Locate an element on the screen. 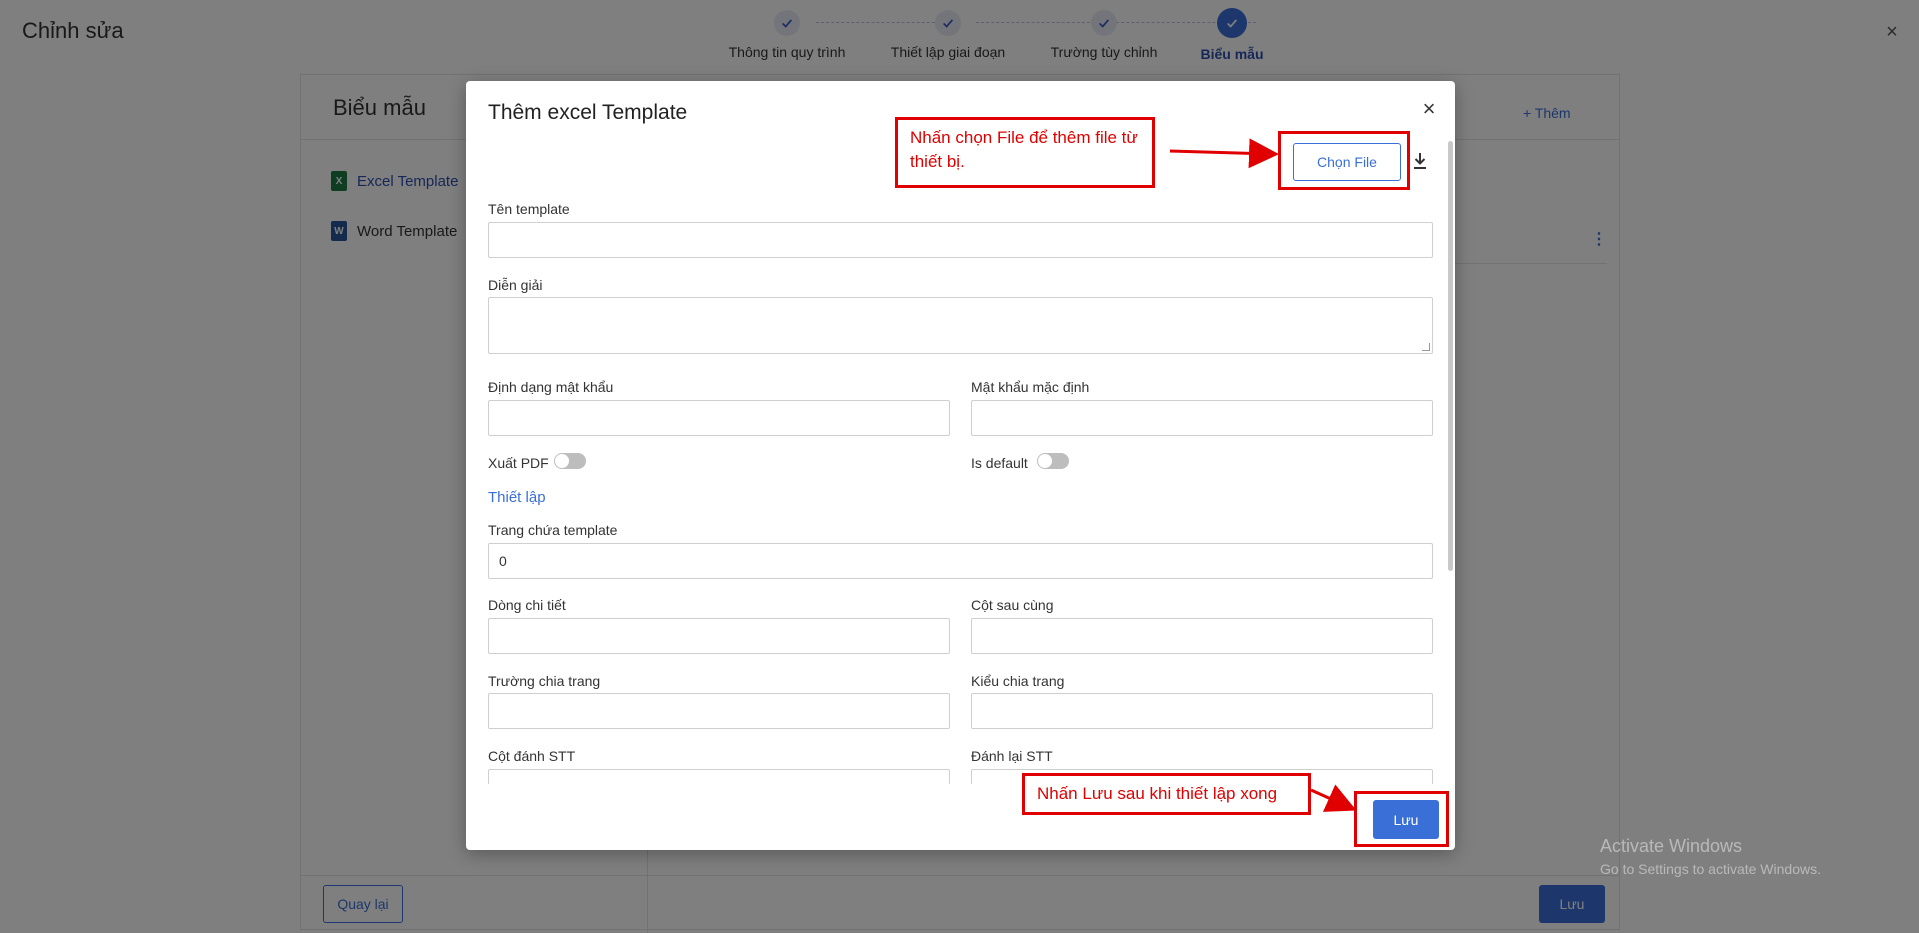 This screenshot has height=933, width=1919. choose-file-callout: Nhấn chọn File để thêm file từ thiết bị. is located at coordinates (1025, 152).